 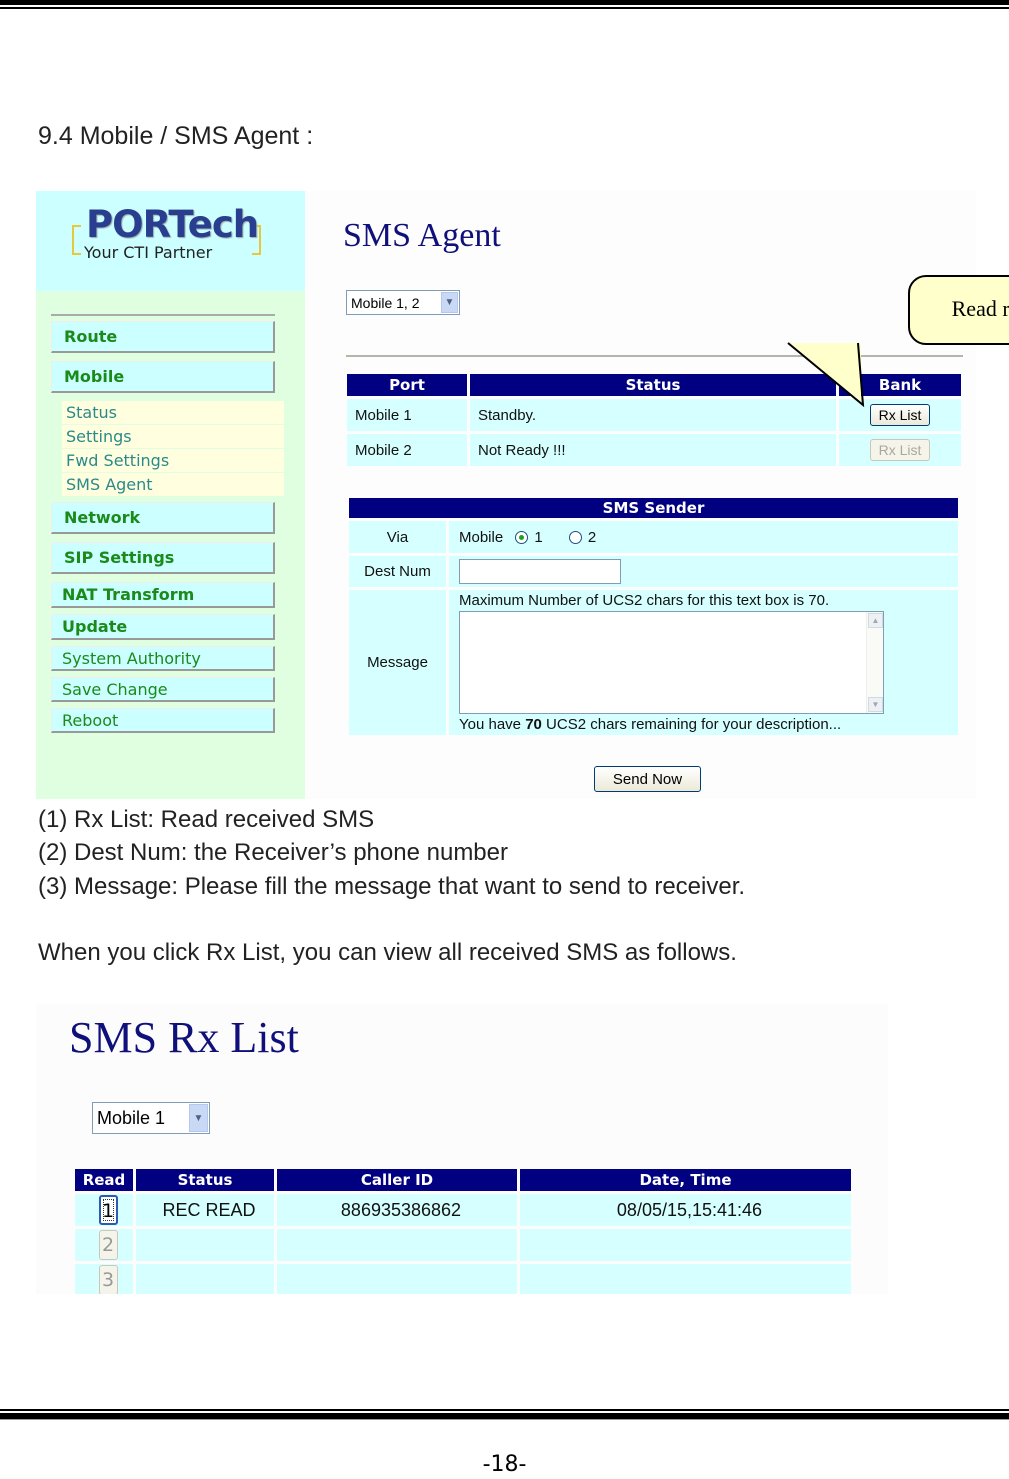 I want to click on read-cell: 3, so click(x=104, y=1279).